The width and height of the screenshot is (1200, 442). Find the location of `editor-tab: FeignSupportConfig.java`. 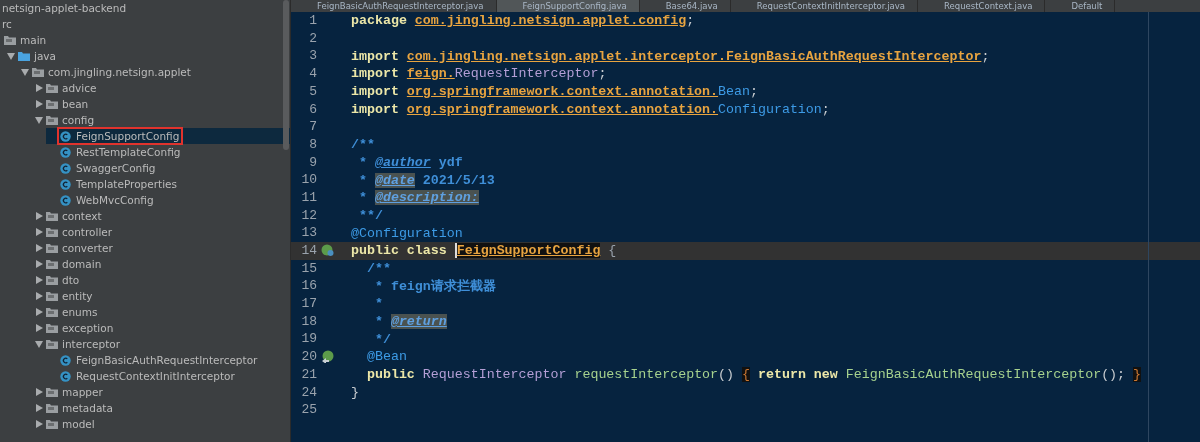

editor-tab: FeignSupportConfig.java is located at coordinates (568, 6).